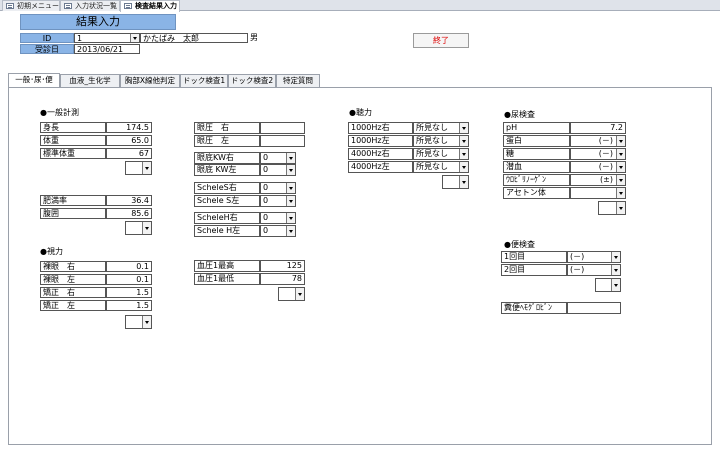 This screenshot has height=469, width=720. What do you see at coordinates (252, 80) in the screenshot?
I see `tab-dock-exam-2: ドック検査2` at bounding box center [252, 80].